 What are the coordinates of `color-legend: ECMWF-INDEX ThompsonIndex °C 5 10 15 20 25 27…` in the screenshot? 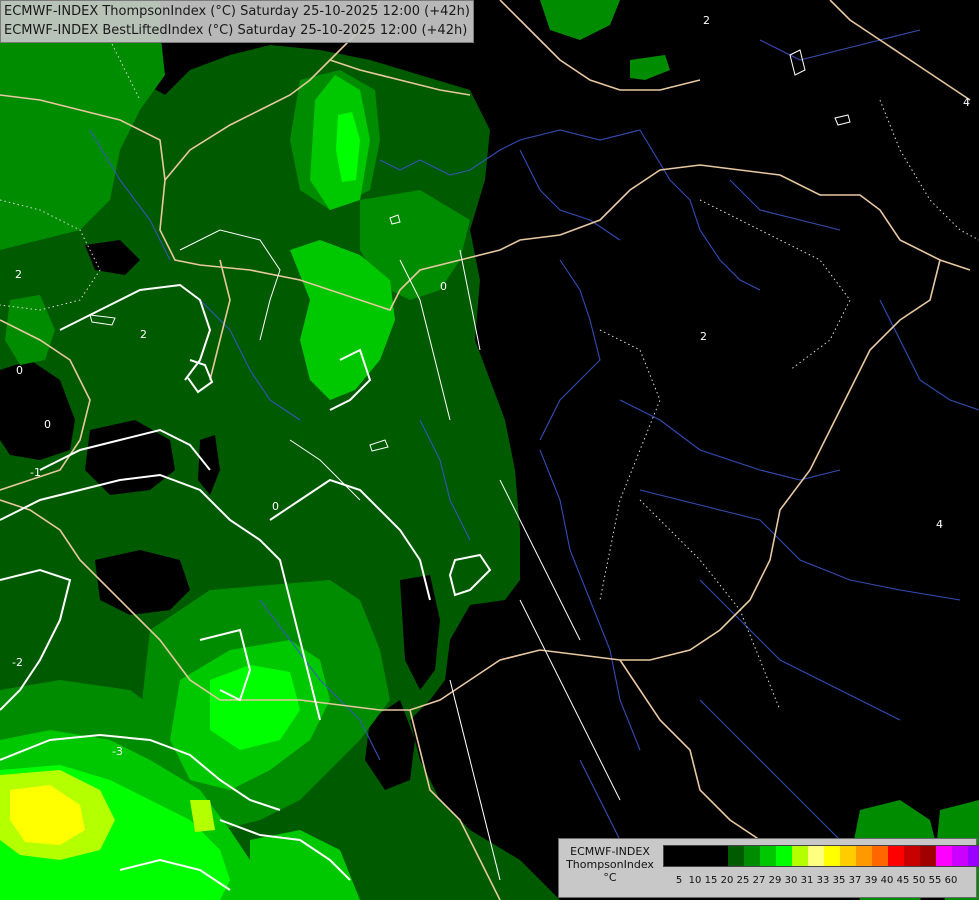 It's located at (768, 868).